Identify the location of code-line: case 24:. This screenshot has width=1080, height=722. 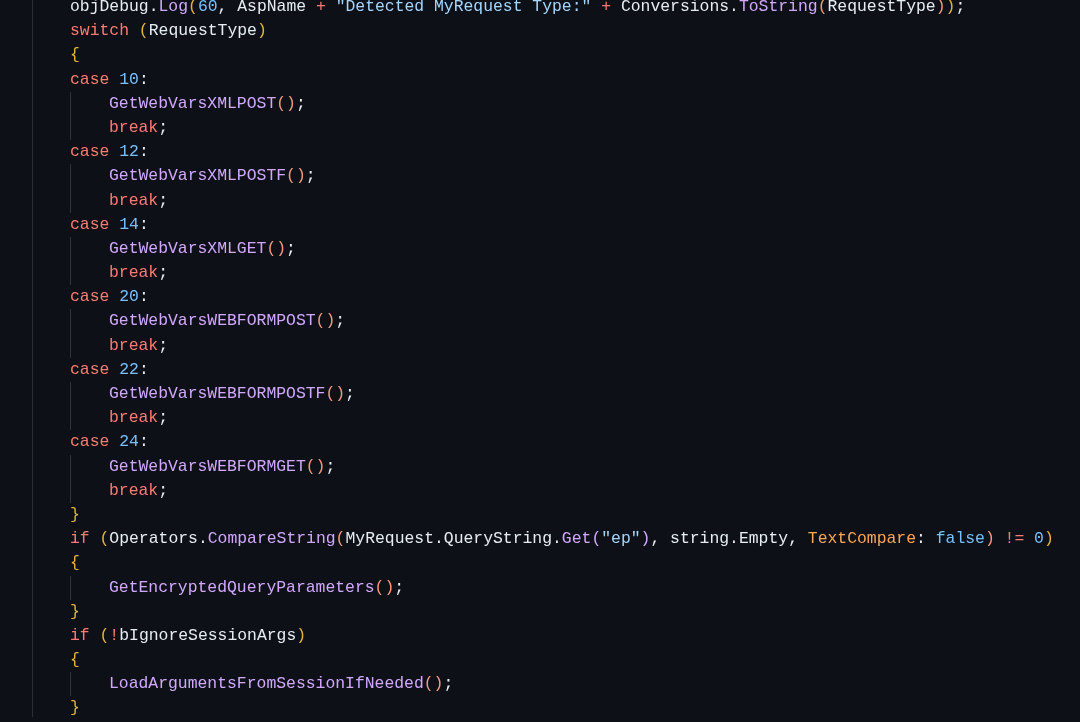
(109, 442).